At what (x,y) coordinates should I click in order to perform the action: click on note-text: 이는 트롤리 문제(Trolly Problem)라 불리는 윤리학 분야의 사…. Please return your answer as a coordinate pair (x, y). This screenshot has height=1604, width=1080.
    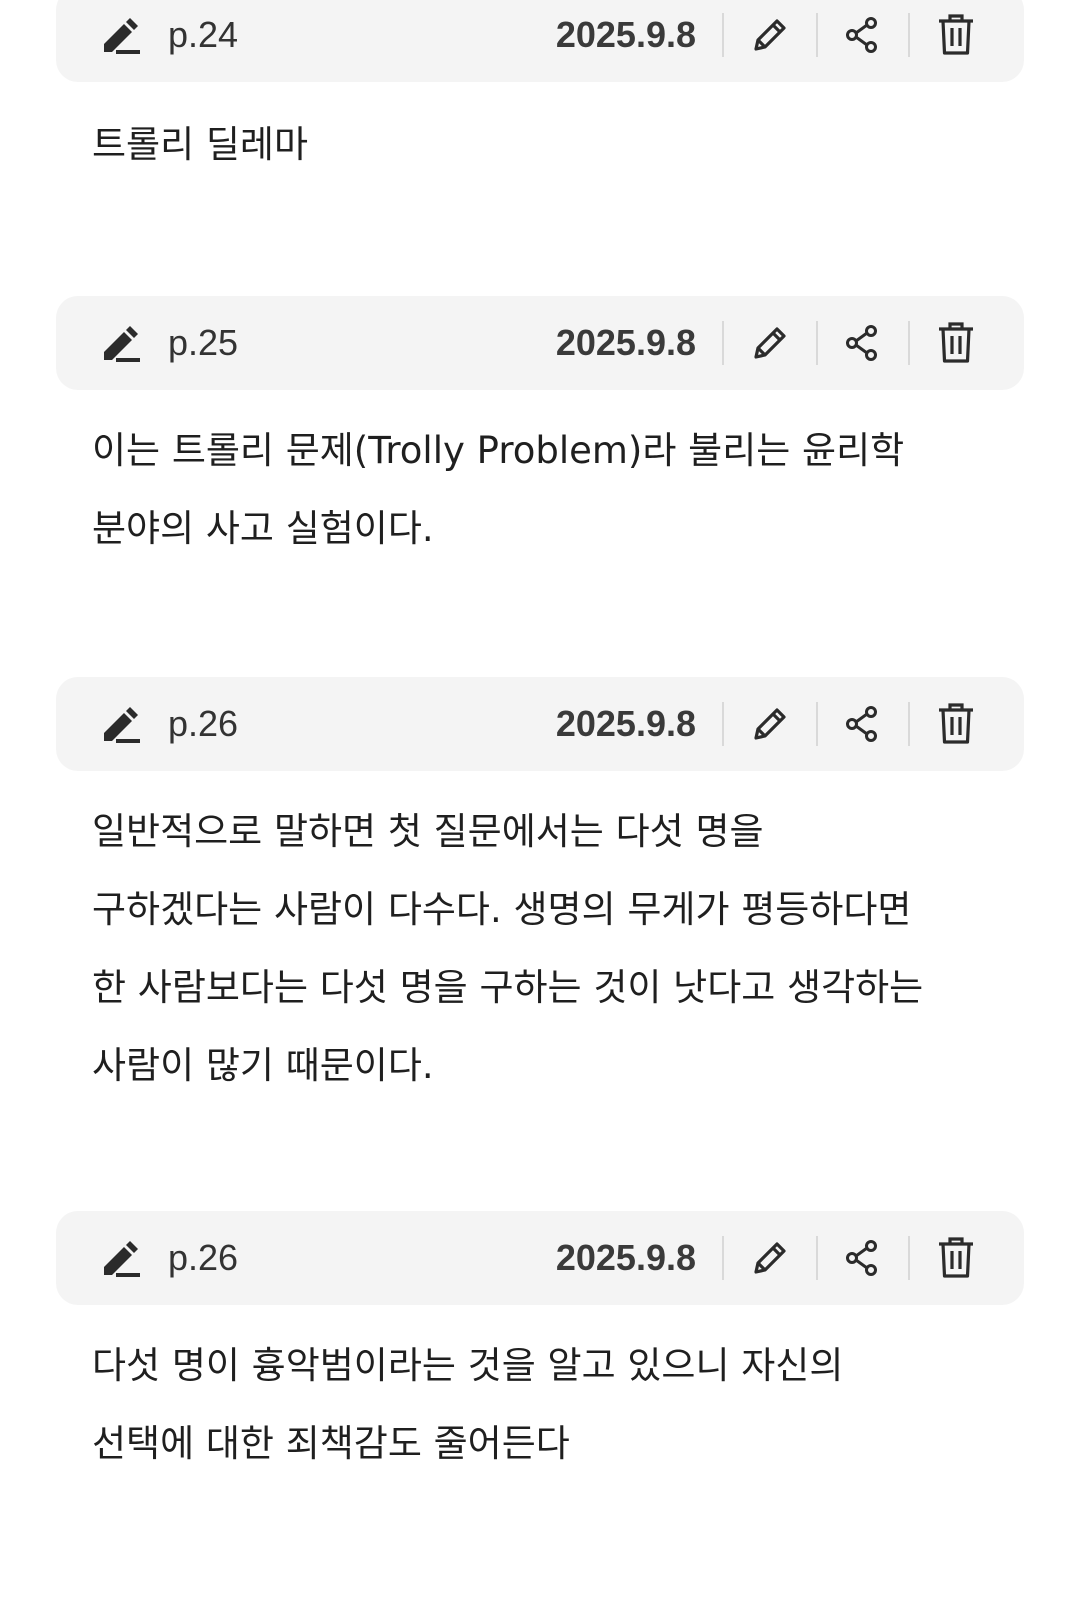
    Looking at the image, I should click on (498, 489).